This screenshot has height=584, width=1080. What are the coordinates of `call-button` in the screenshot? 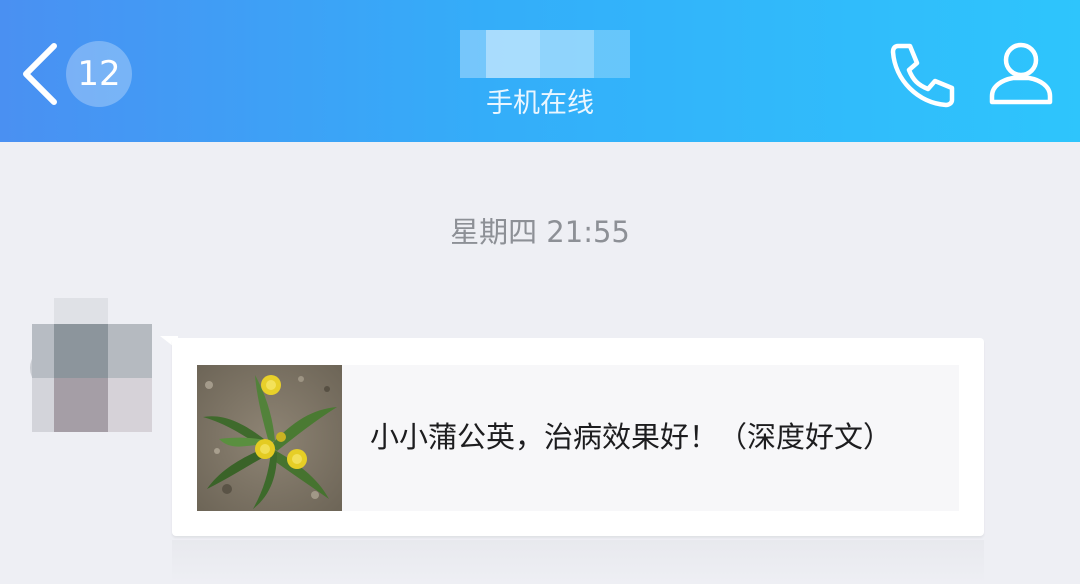 It's located at (922, 74).